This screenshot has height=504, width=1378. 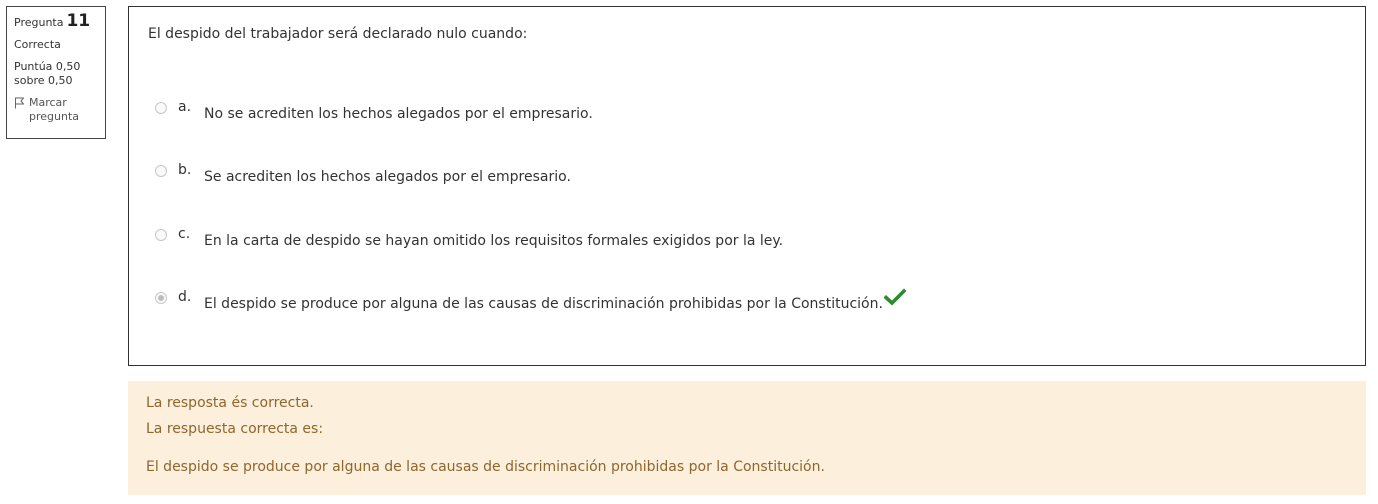 I want to click on checkmark-icon, so click(x=894, y=297).